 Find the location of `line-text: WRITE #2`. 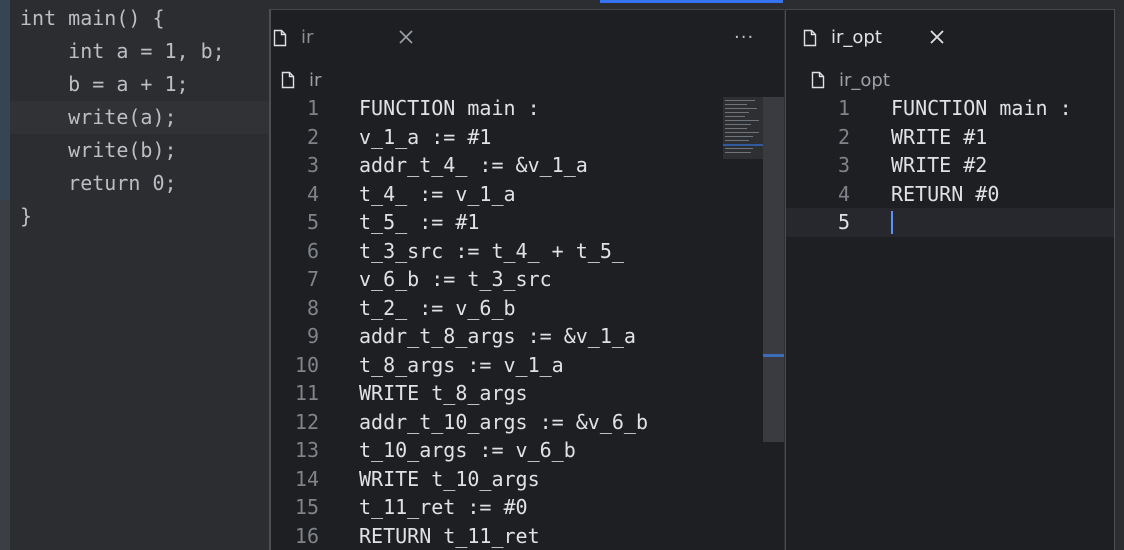

line-text: WRITE #2 is located at coordinates (939, 165).